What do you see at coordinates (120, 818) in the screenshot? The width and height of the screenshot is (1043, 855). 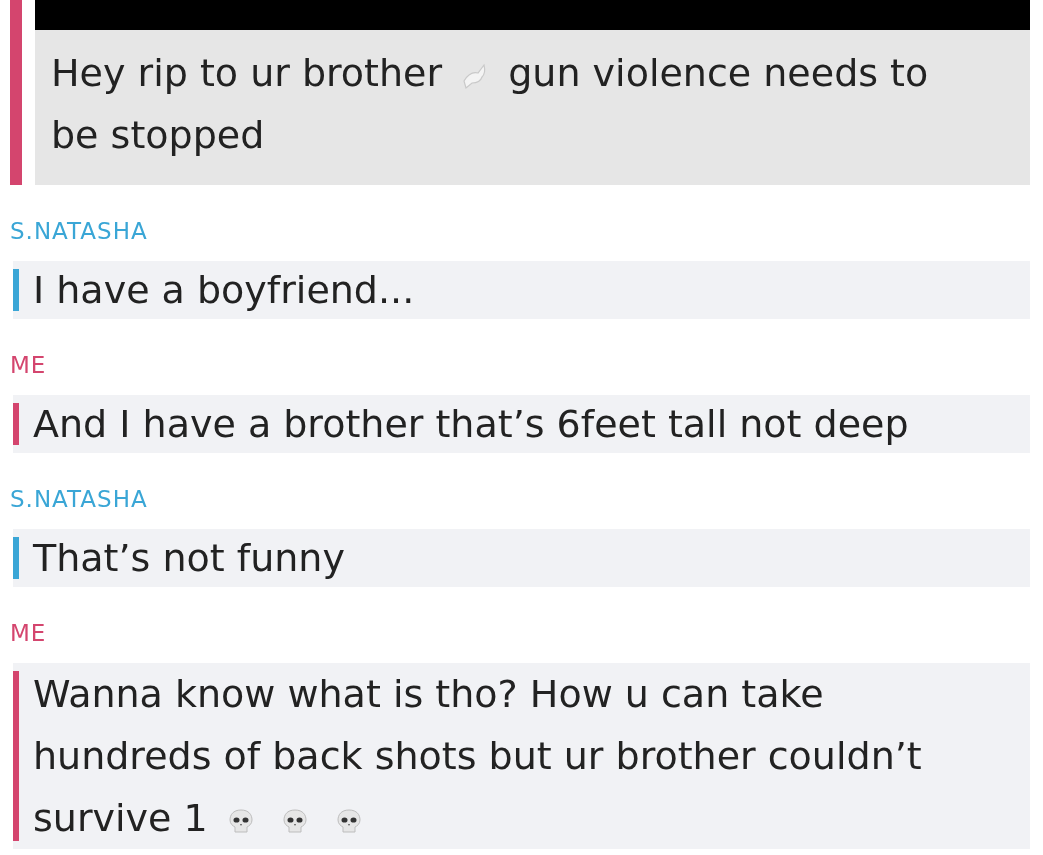 I see `message-text: survive 1` at bounding box center [120, 818].